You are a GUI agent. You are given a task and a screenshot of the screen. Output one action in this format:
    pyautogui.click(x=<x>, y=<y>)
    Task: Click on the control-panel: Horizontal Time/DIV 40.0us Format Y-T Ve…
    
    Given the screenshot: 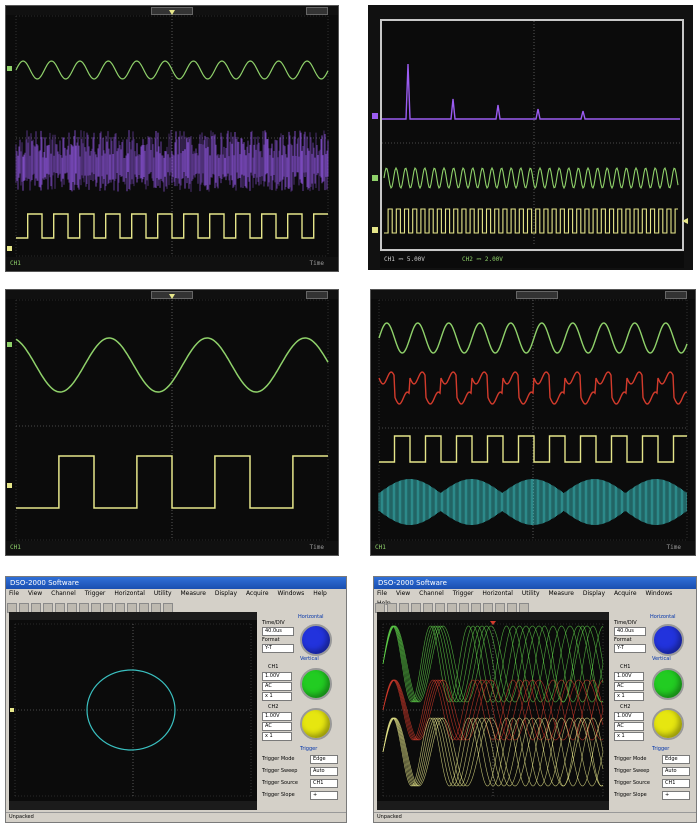 What is the action you would take?
    pyautogui.click(x=653, y=711)
    